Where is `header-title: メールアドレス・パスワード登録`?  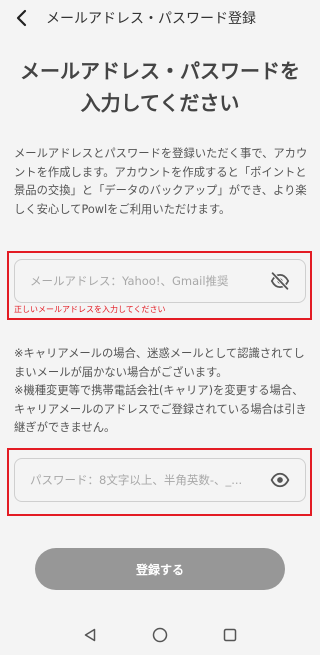 header-title: メールアドレス・パスワード登録 is located at coordinates (151, 19).